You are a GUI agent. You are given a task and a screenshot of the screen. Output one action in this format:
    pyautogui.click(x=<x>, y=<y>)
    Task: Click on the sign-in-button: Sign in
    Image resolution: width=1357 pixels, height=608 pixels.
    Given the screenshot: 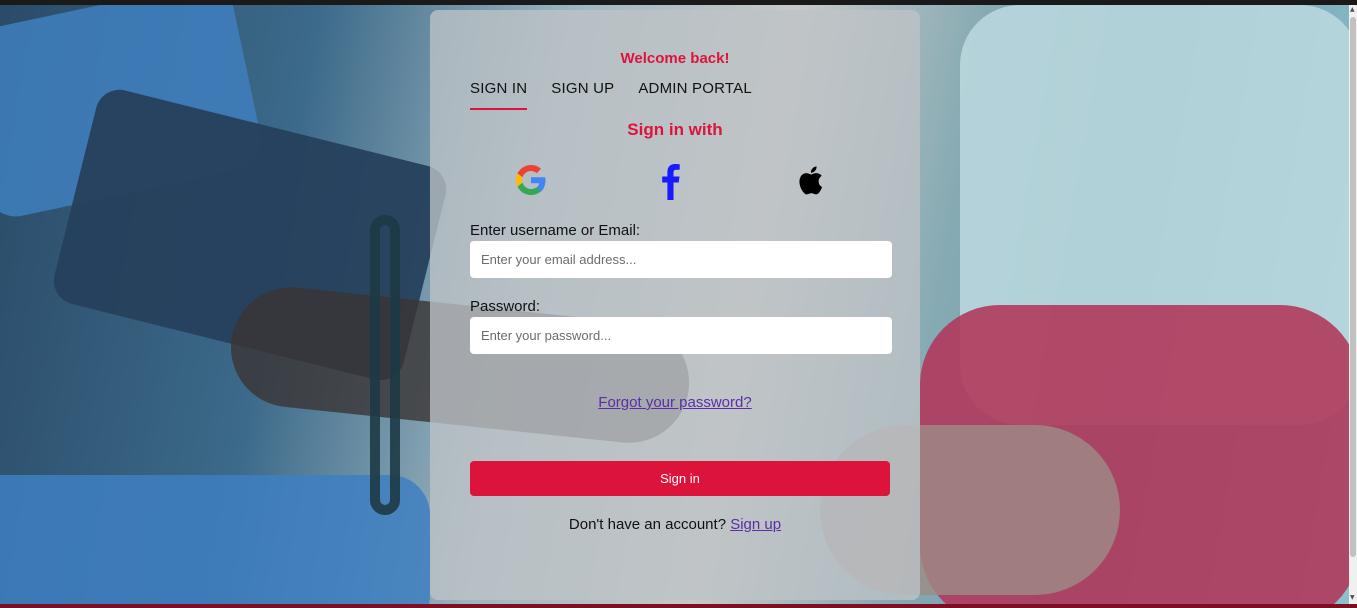 What is the action you would take?
    pyautogui.click(x=680, y=478)
    